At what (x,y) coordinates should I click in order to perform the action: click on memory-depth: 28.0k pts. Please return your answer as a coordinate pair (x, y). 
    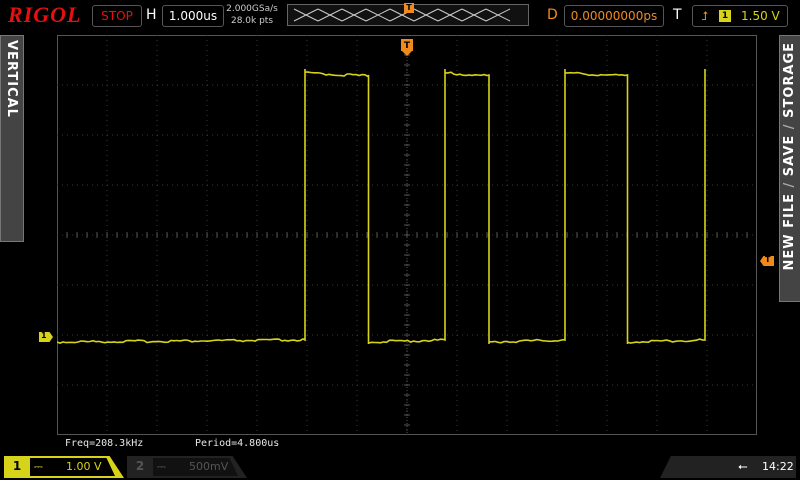
    Looking at the image, I should click on (252, 21).